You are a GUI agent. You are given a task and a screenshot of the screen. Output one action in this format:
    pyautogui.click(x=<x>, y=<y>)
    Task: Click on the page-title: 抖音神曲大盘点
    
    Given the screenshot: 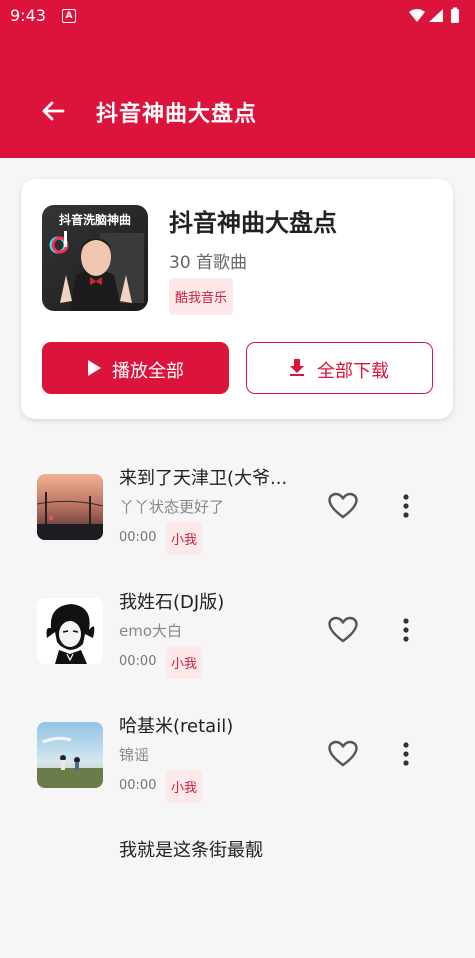 What is the action you would take?
    pyautogui.click(x=177, y=114)
    